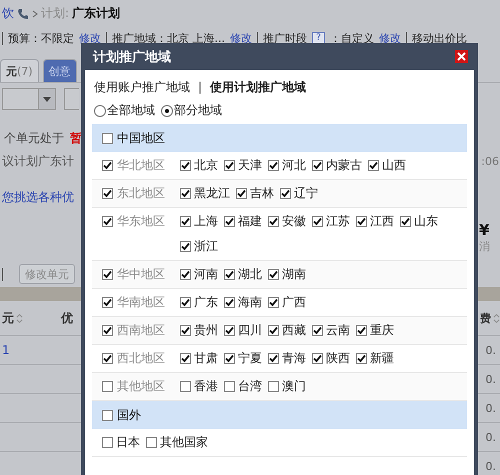 This screenshot has width=500, height=475. I want to click on province-label: 甘肃, so click(206, 358).